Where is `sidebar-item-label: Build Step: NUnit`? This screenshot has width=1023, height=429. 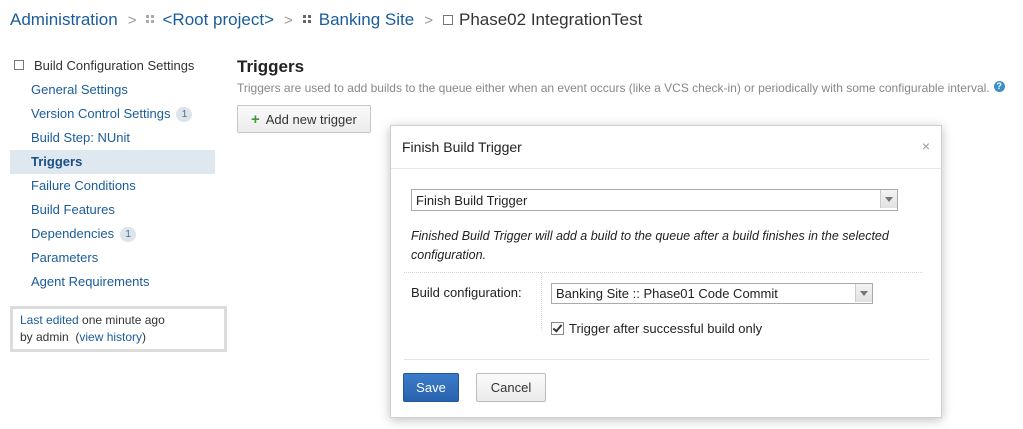
sidebar-item-label: Build Step: NUnit is located at coordinates (80, 137).